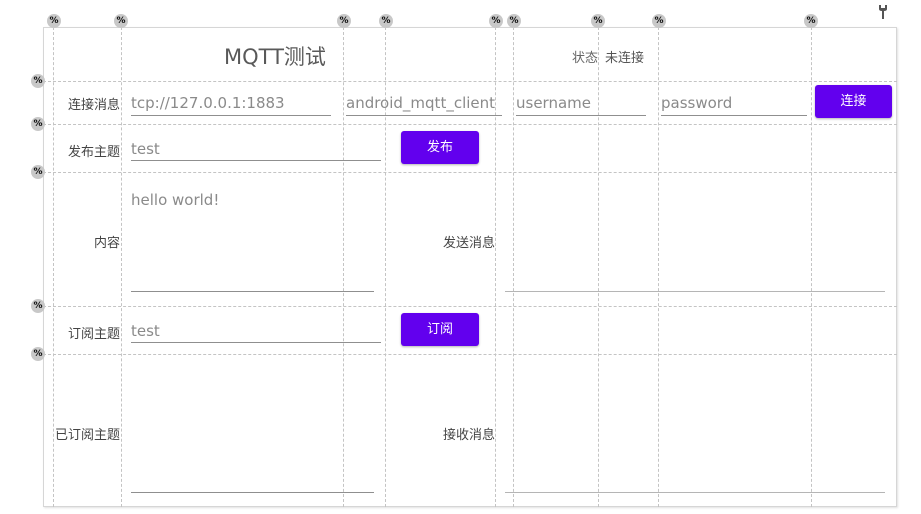 This screenshot has width=921, height=514. I want to click on subscribe-topic-field: test, so click(256, 331).